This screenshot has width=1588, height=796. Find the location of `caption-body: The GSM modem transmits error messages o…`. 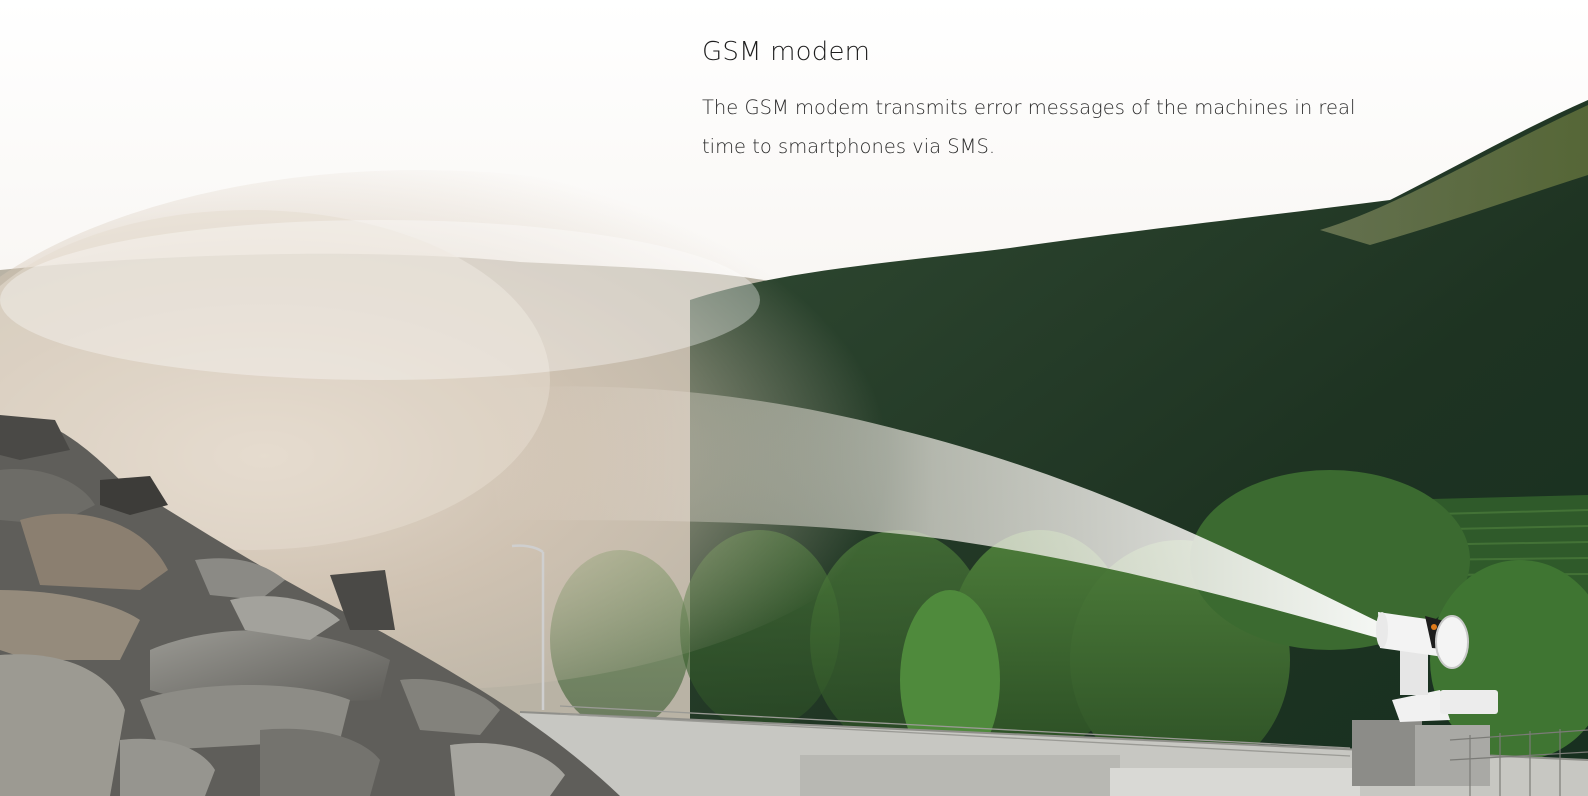

caption-body: The GSM modem transmits error messages o… is located at coordinates (1029, 127).